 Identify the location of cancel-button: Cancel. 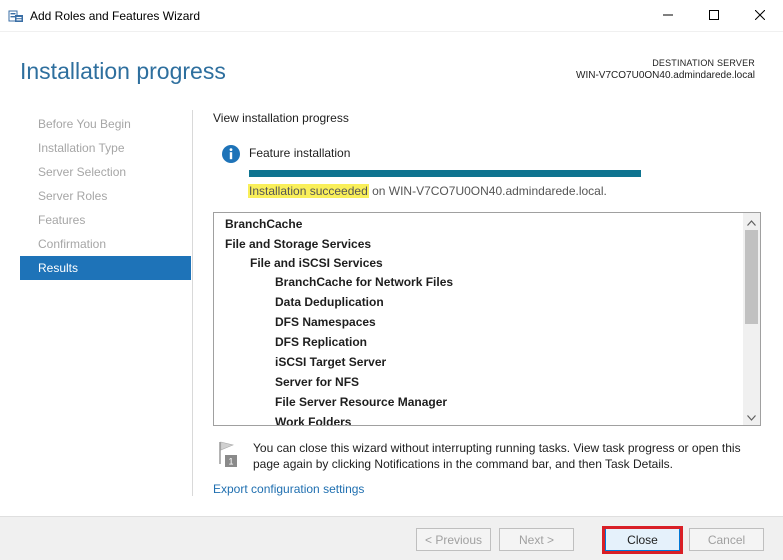
(726, 539).